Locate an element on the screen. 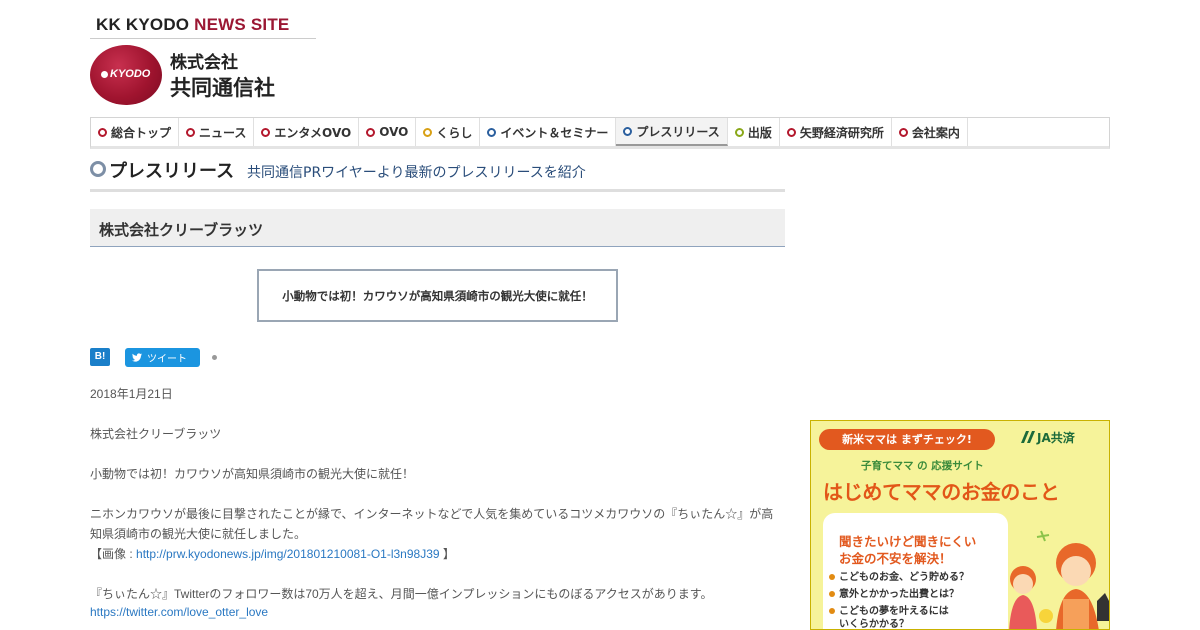 This screenshot has width=1200, height=630. nav-item-press-release: プレスリリース is located at coordinates (672, 132).